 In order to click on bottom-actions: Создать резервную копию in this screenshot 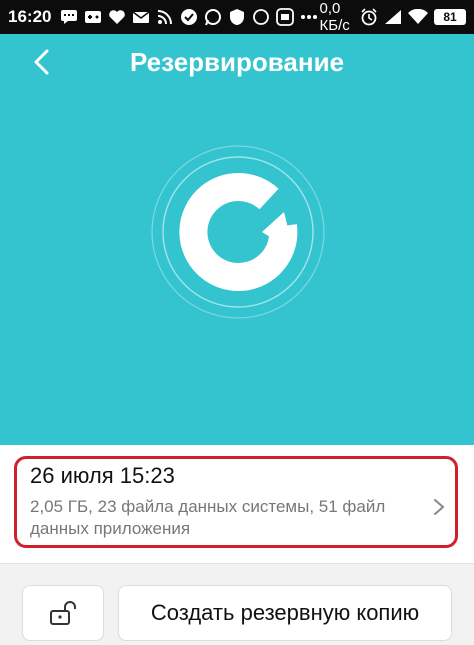, I will do `click(237, 604)`.